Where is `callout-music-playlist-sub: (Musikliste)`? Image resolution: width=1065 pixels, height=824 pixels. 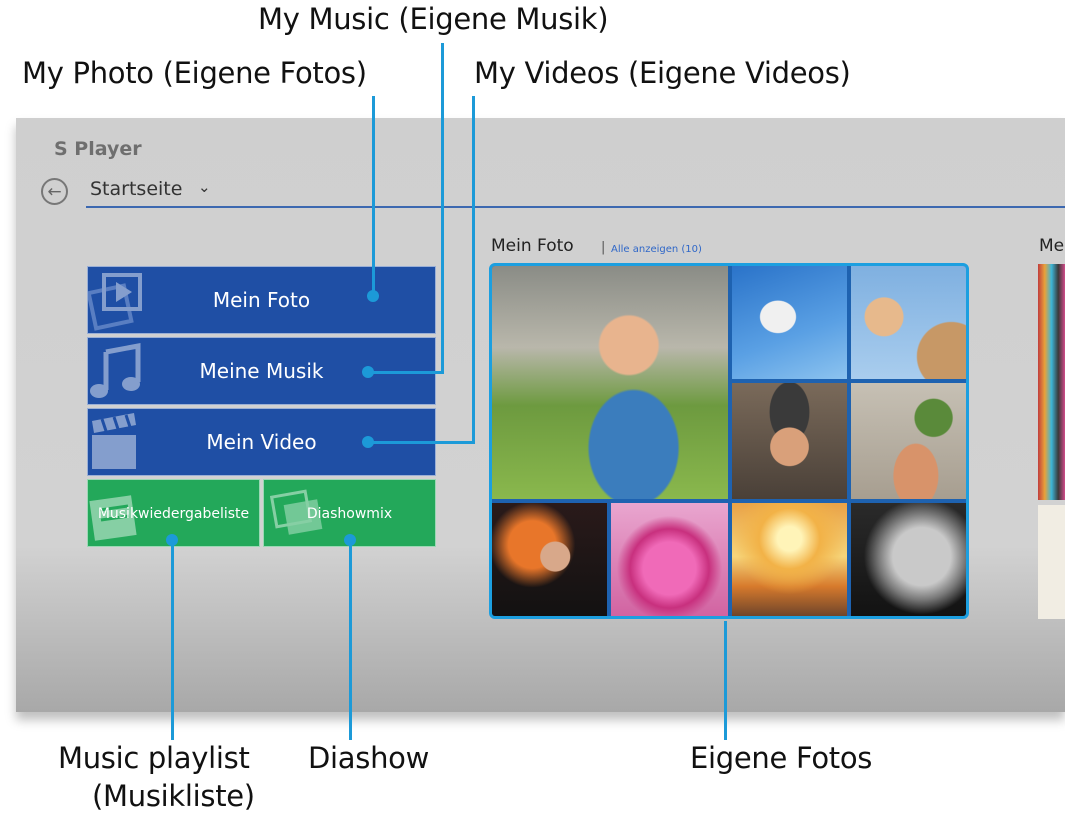 callout-music-playlist-sub: (Musikliste) is located at coordinates (173, 796).